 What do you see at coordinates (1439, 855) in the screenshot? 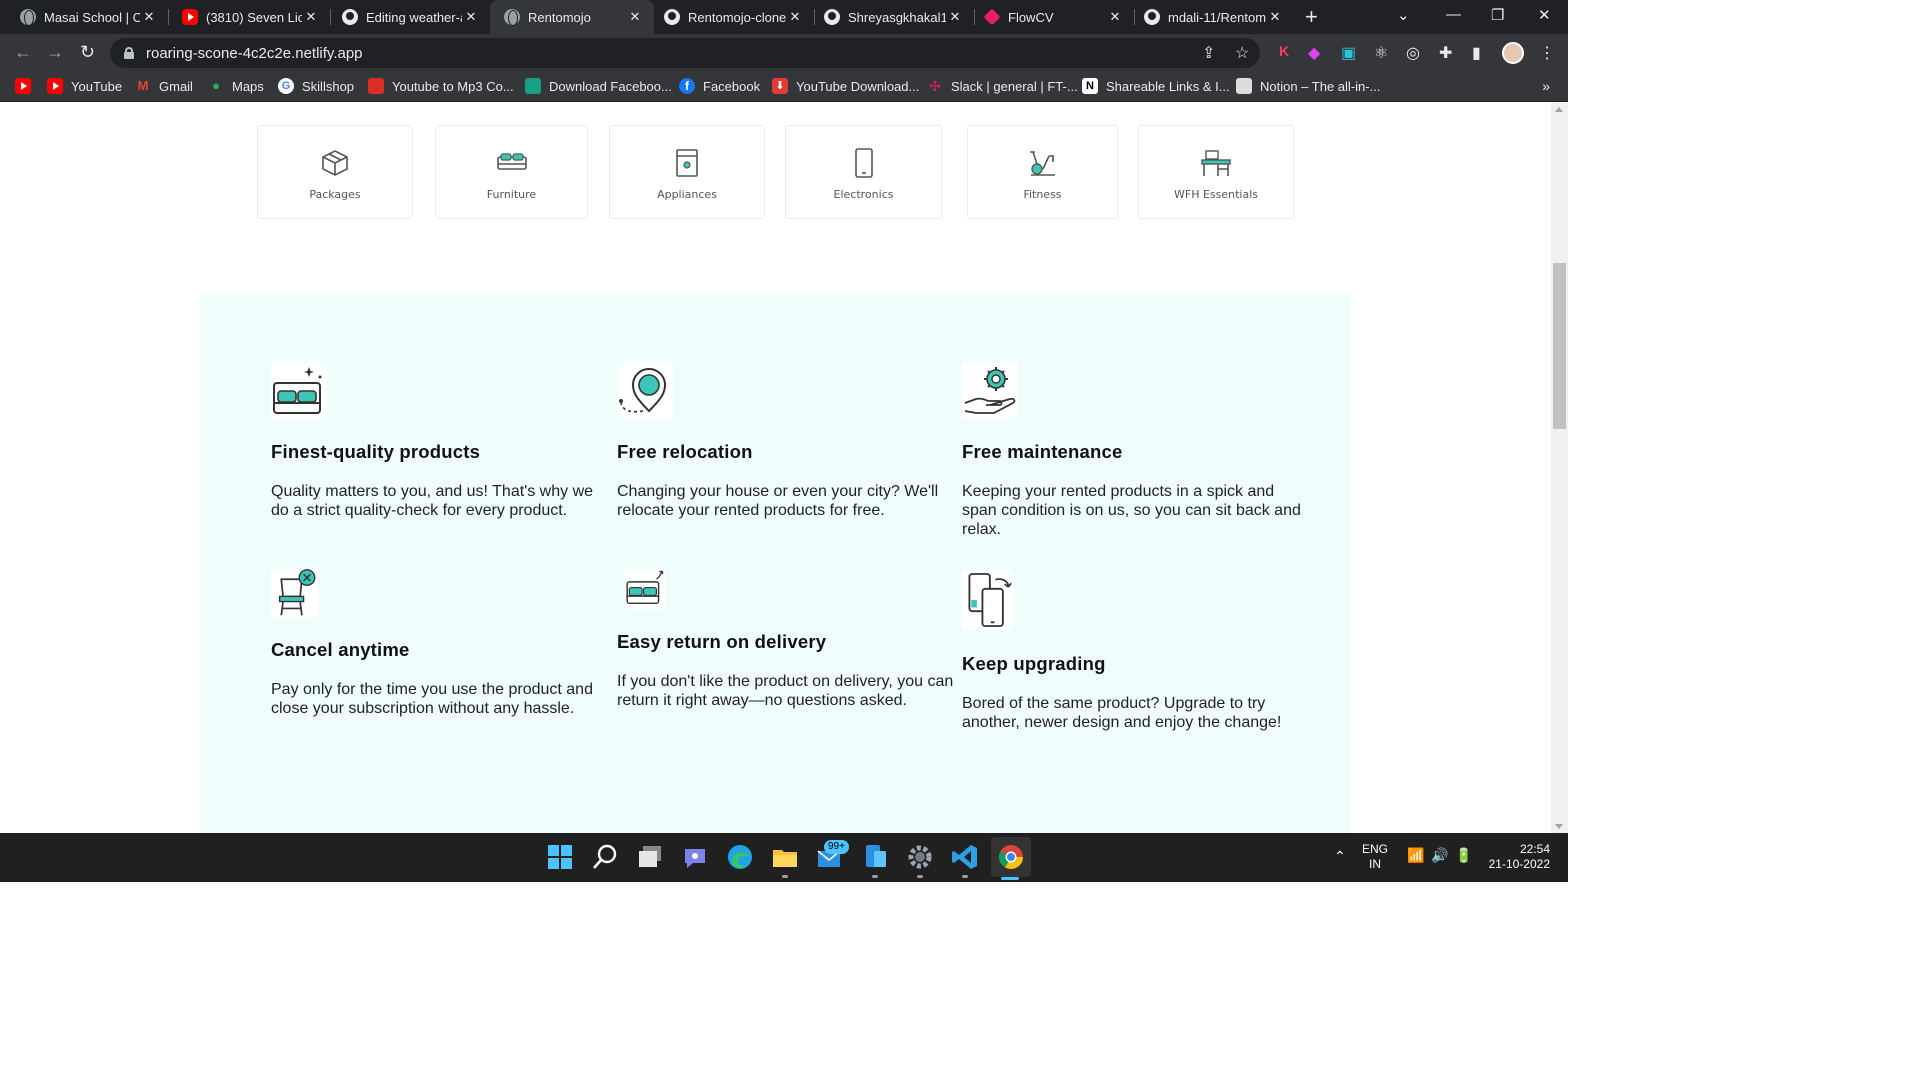
I see `volume-icon: 🔊` at bounding box center [1439, 855].